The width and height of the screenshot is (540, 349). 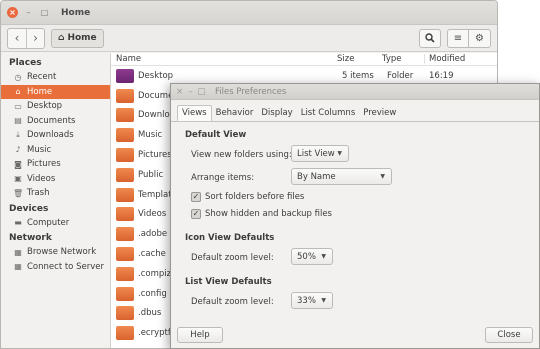 What do you see at coordinates (355, 92) in the screenshot?
I see `dialog-titlebar: × – □ Files Preferences` at bounding box center [355, 92].